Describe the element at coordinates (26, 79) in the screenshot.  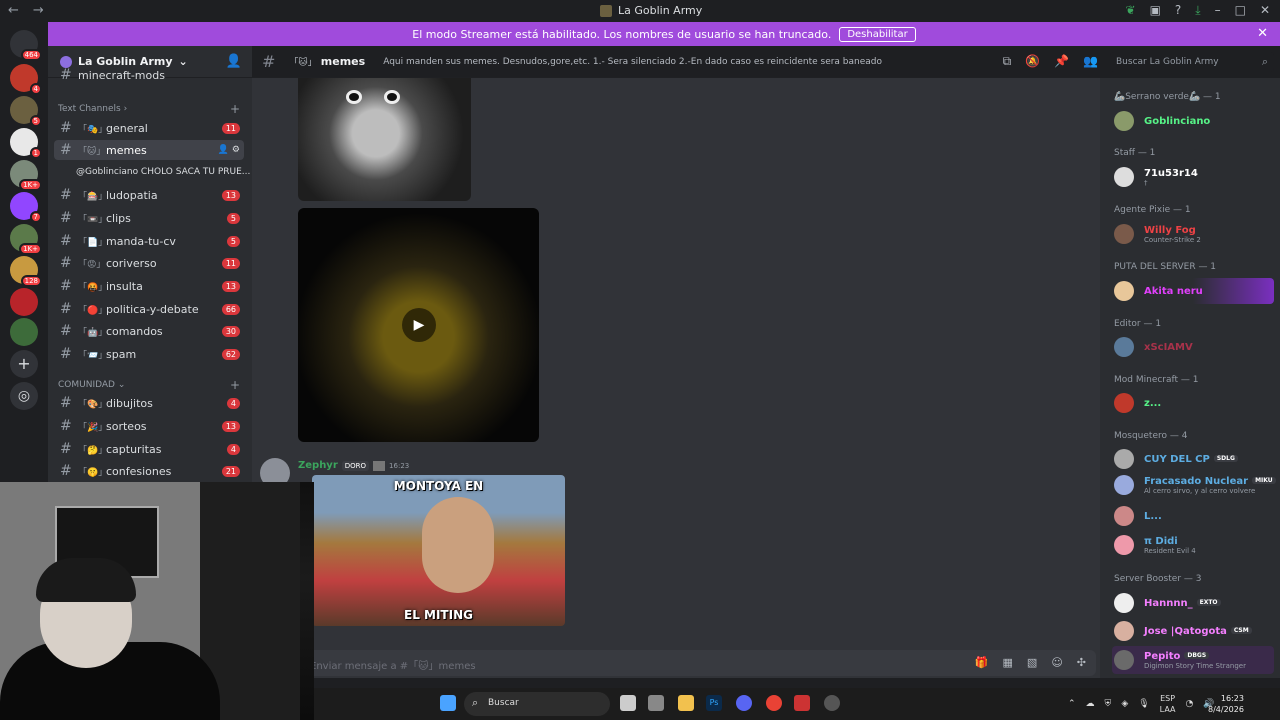
I see `server-icon: 4` at that location.